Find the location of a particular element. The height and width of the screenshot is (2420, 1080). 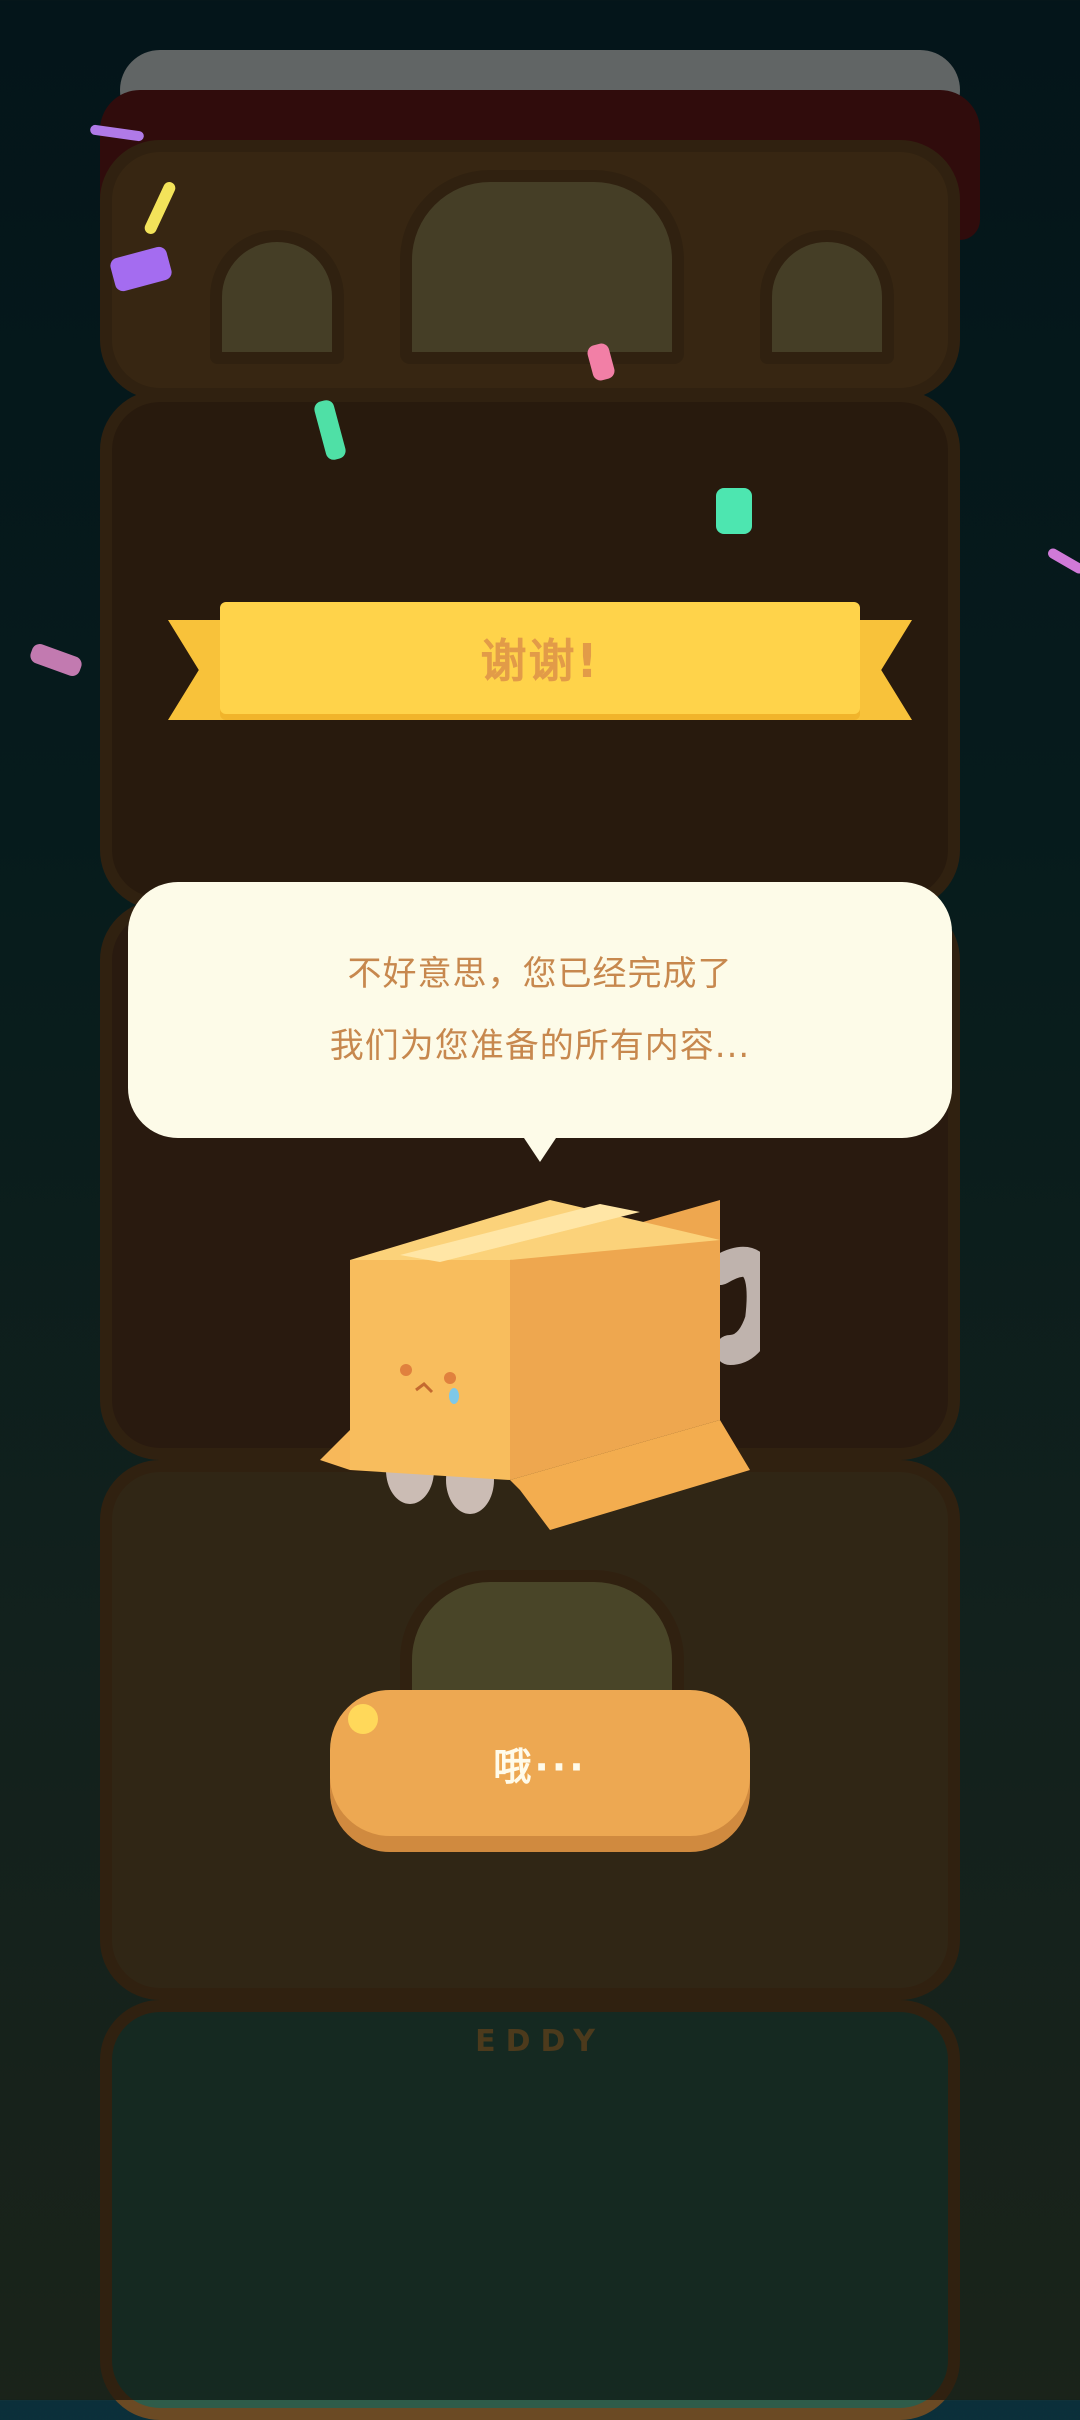

button-shine is located at coordinates (363, 1719).